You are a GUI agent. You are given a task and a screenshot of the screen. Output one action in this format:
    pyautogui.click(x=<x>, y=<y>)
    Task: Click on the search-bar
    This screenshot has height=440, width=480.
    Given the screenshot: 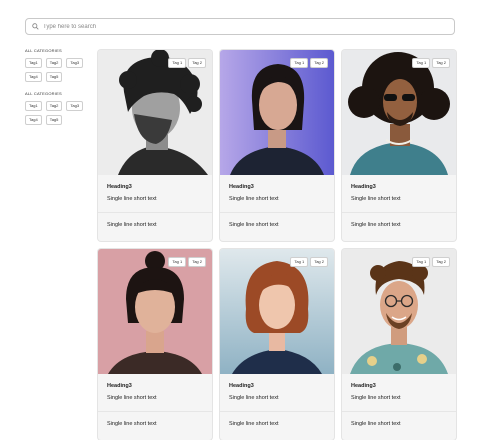 What is the action you would take?
    pyautogui.click(x=240, y=26)
    